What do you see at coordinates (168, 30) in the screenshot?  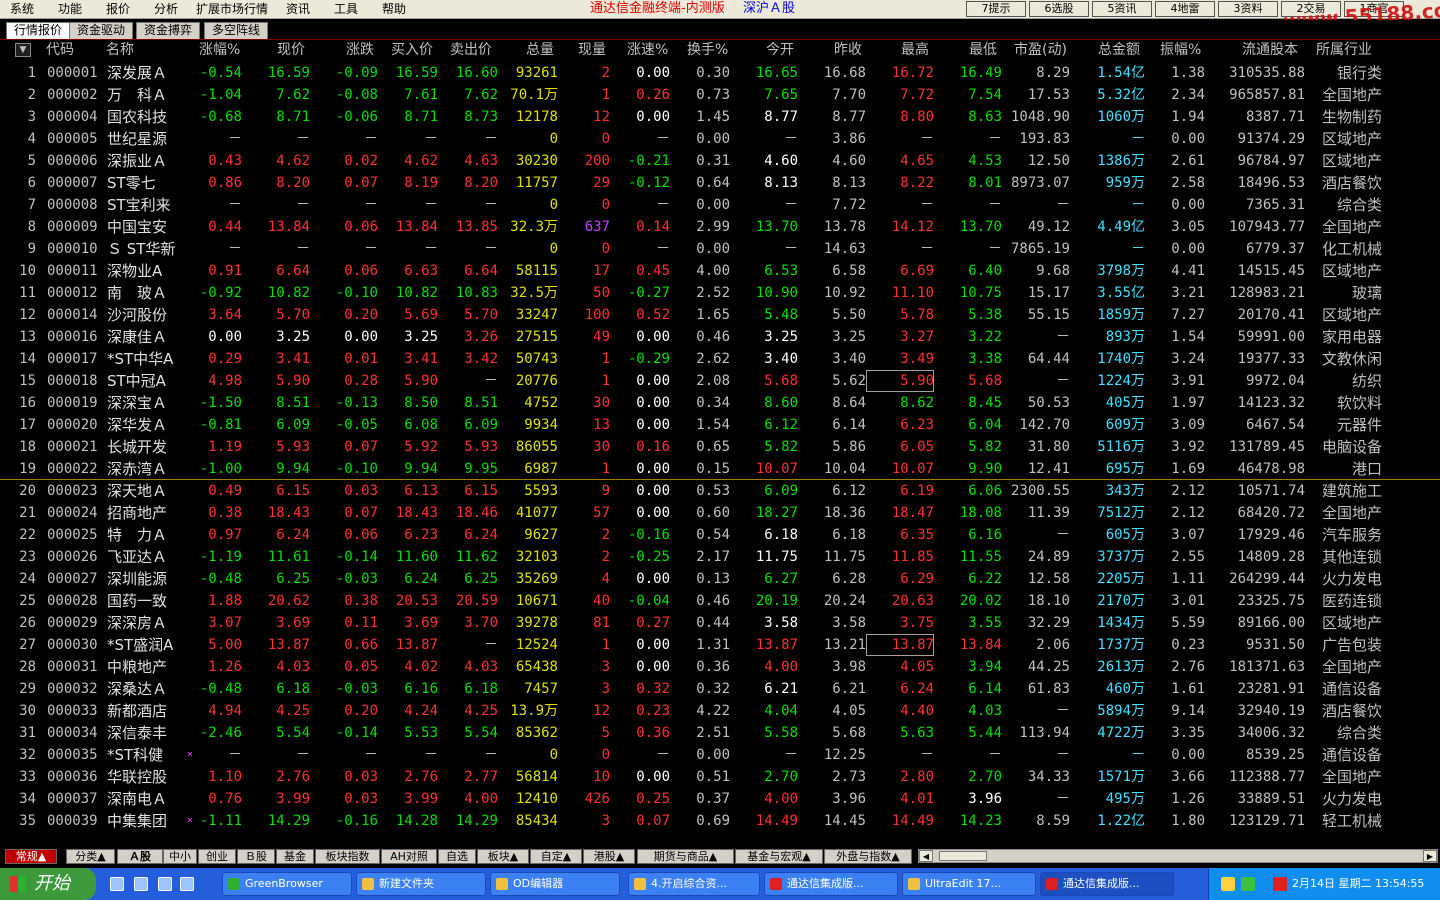 I see `top-tab: 资金搏弈` at bounding box center [168, 30].